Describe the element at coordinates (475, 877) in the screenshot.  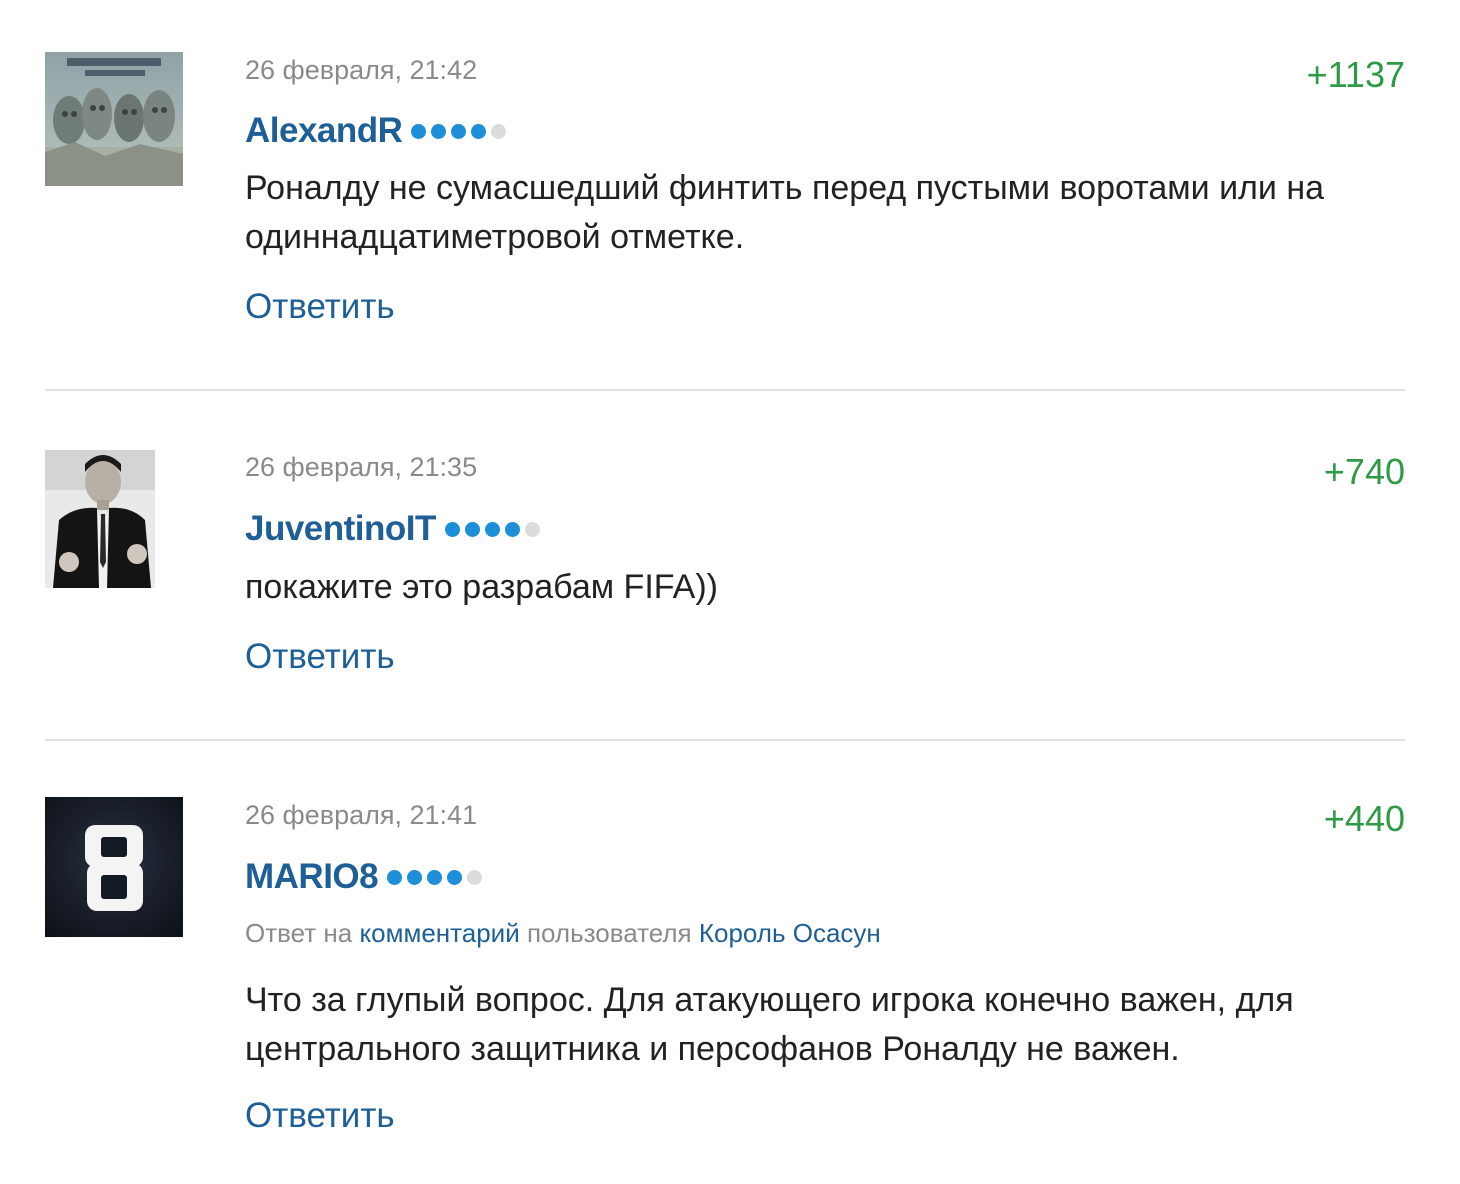
I see `rating-dot-empty-icon` at that location.